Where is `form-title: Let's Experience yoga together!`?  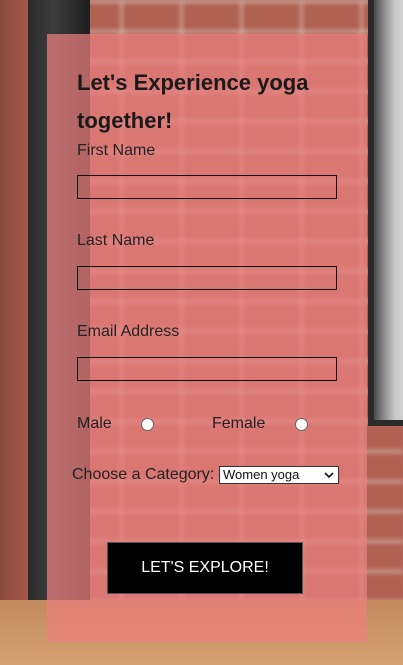 form-title: Let's Experience yoga together! is located at coordinates (193, 101).